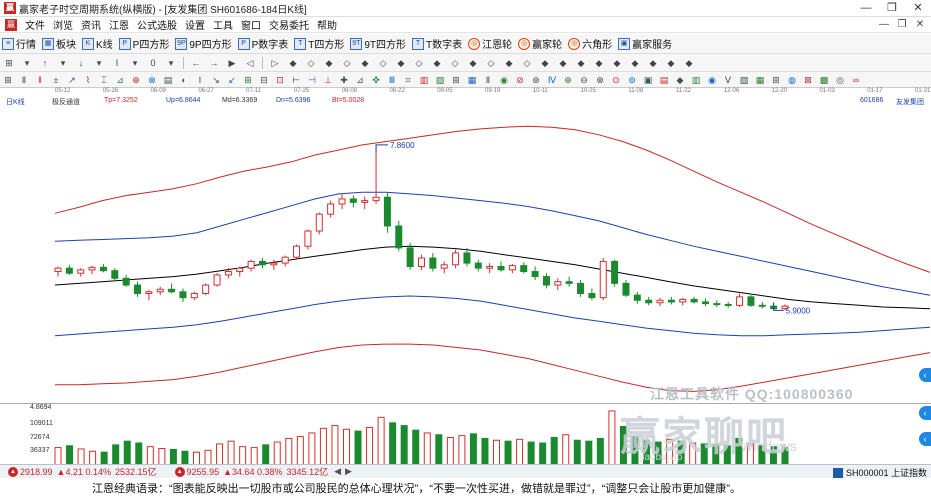  Describe the element at coordinates (925, 413) in the screenshot. I see `volume-side-toggle-icon: ‹` at that location.